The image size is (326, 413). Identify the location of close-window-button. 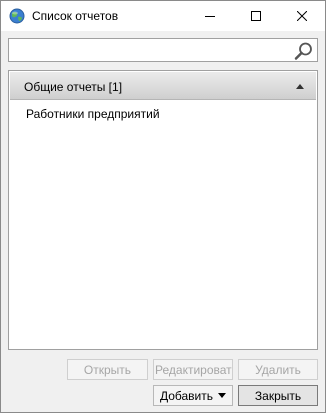
(302, 16).